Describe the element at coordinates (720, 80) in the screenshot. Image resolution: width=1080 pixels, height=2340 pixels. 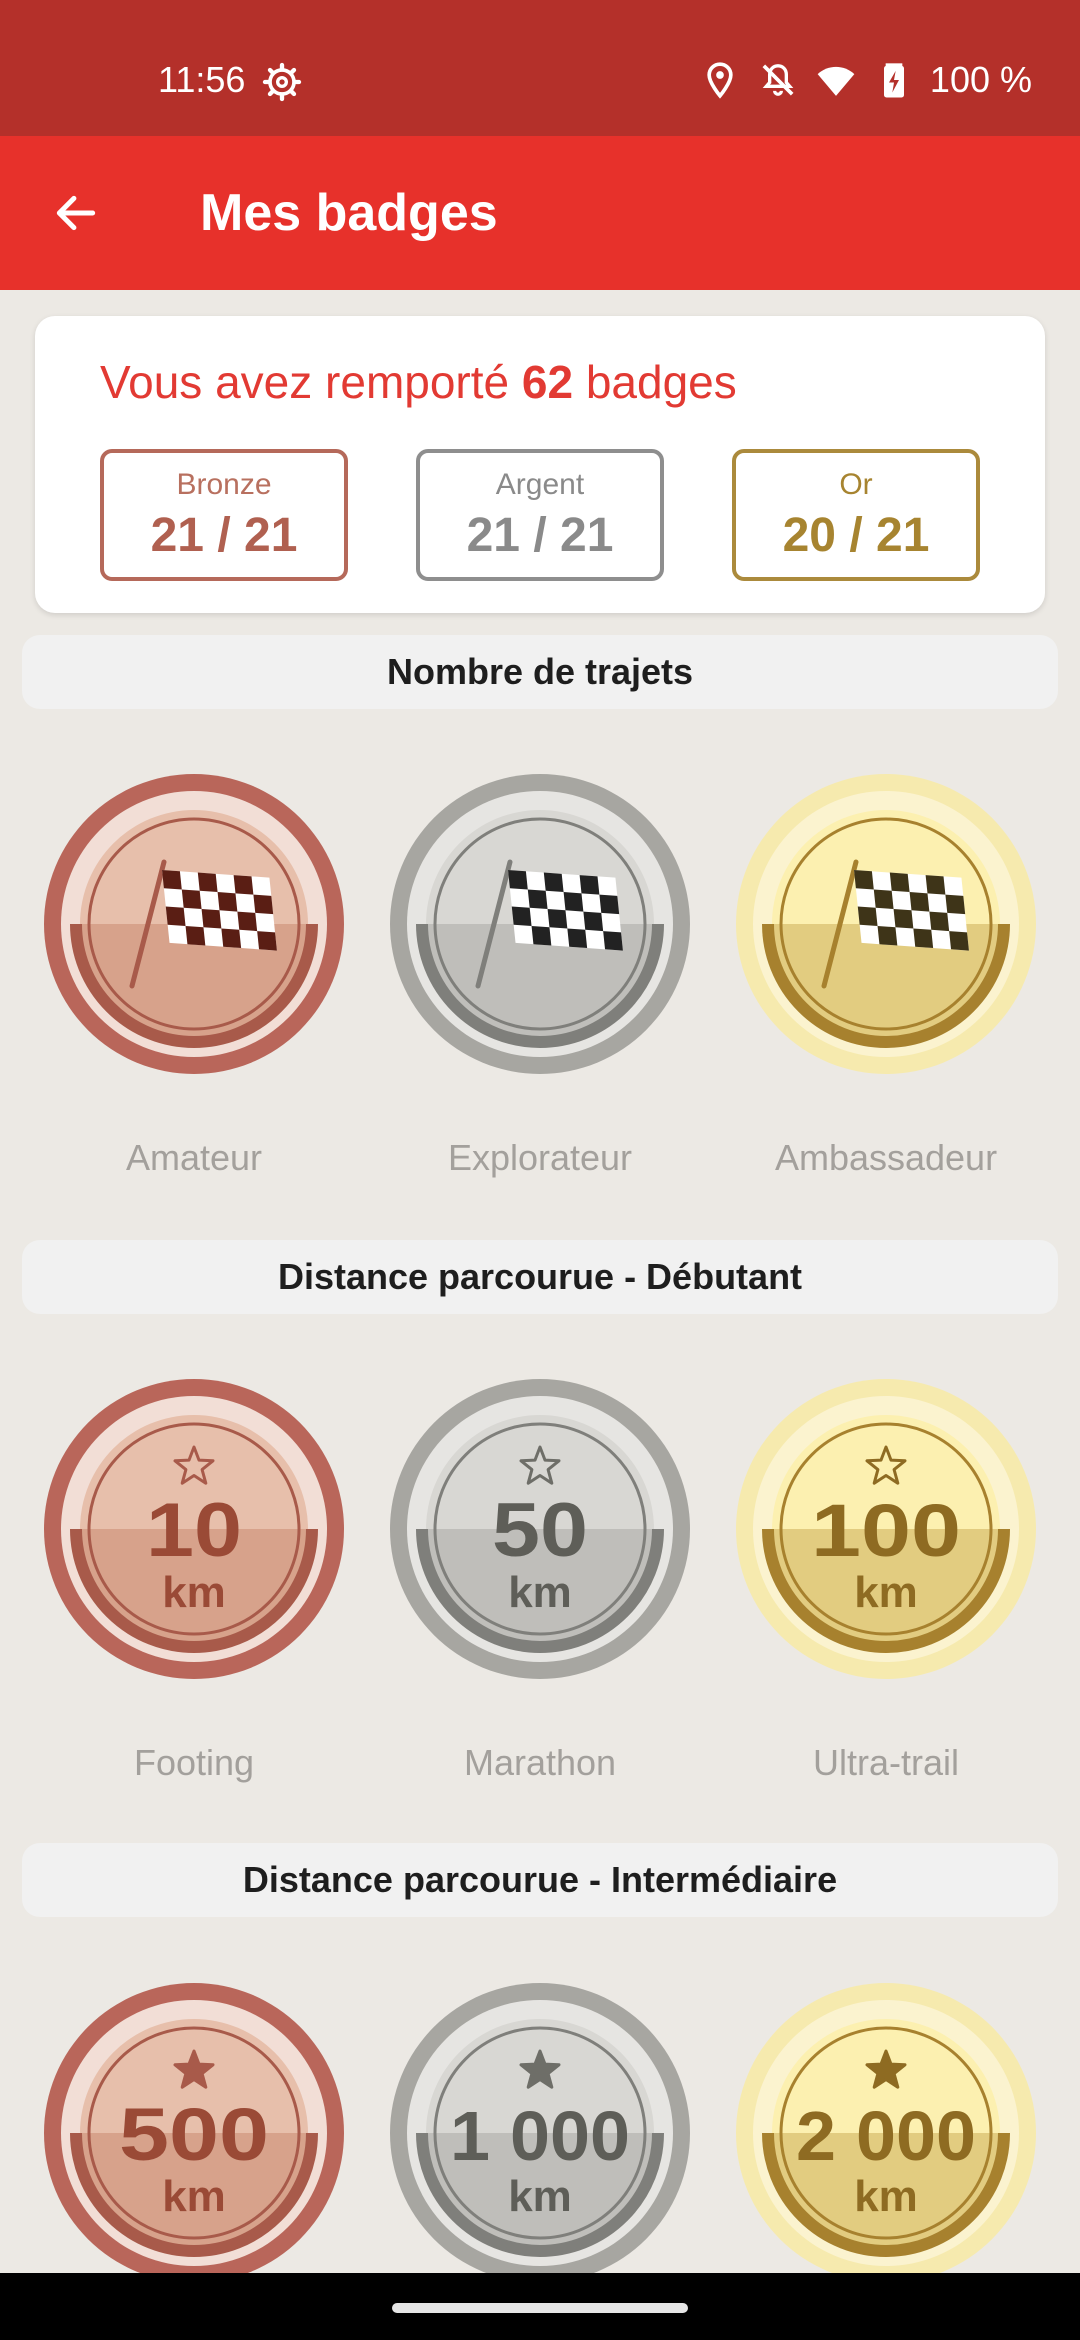
I see `location-pin-icon` at that location.